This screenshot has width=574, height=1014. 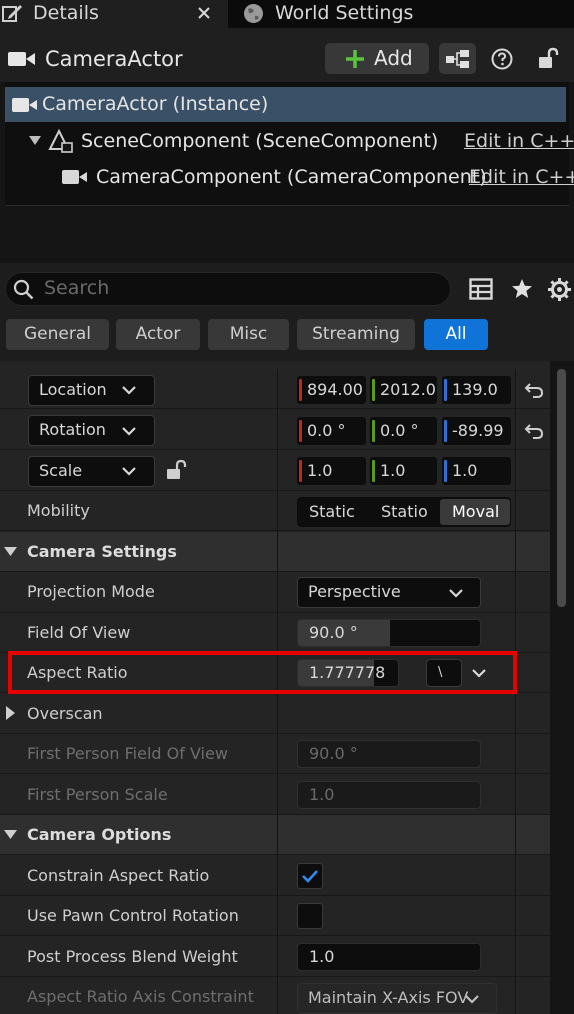 I want to click on filter-actor: Actor, so click(x=158, y=334).